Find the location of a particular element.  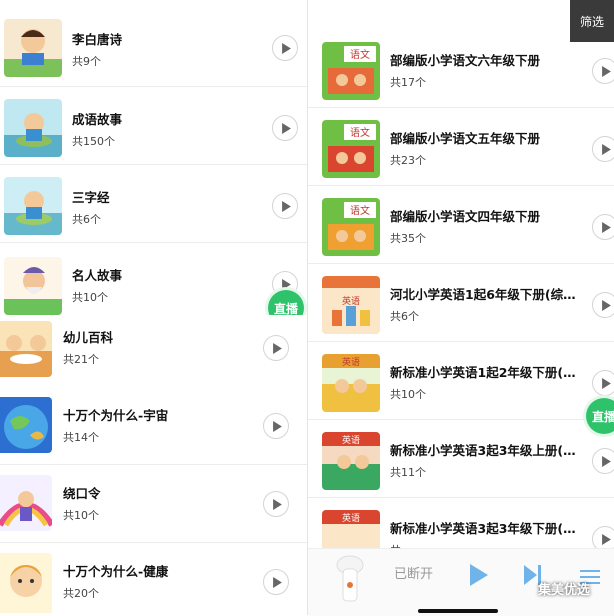

girl-face-thumbnail is located at coordinates (26, 583).